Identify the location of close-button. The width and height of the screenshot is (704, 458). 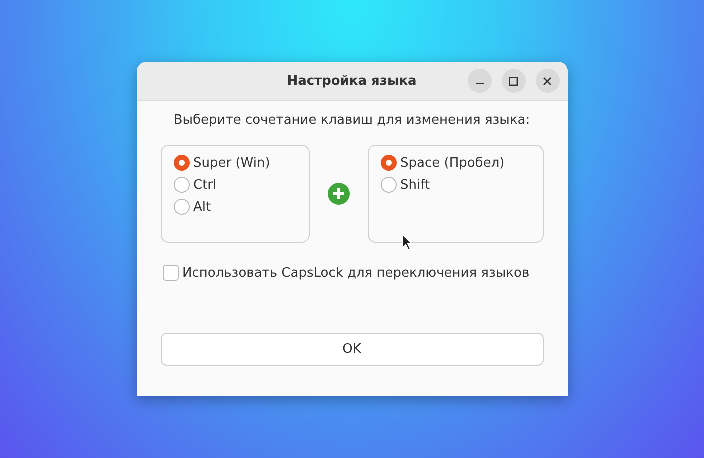
(548, 81).